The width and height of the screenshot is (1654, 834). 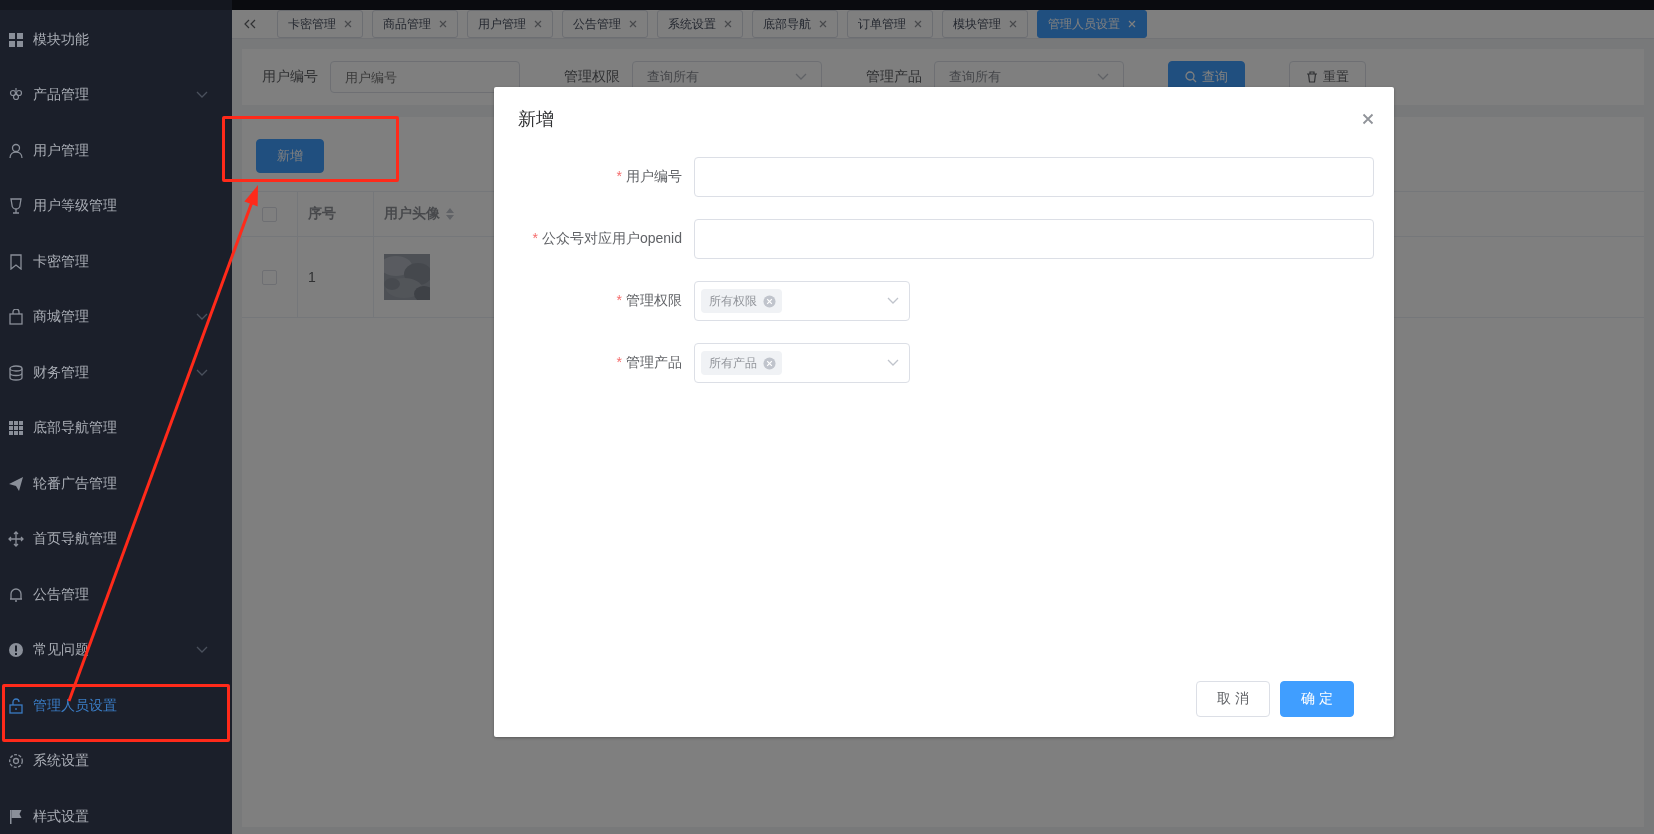 What do you see at coordinates (606, 239) in the screenshot?
I see `field-label: * 公众号对应用户openid` at bounding box center [606, 239].